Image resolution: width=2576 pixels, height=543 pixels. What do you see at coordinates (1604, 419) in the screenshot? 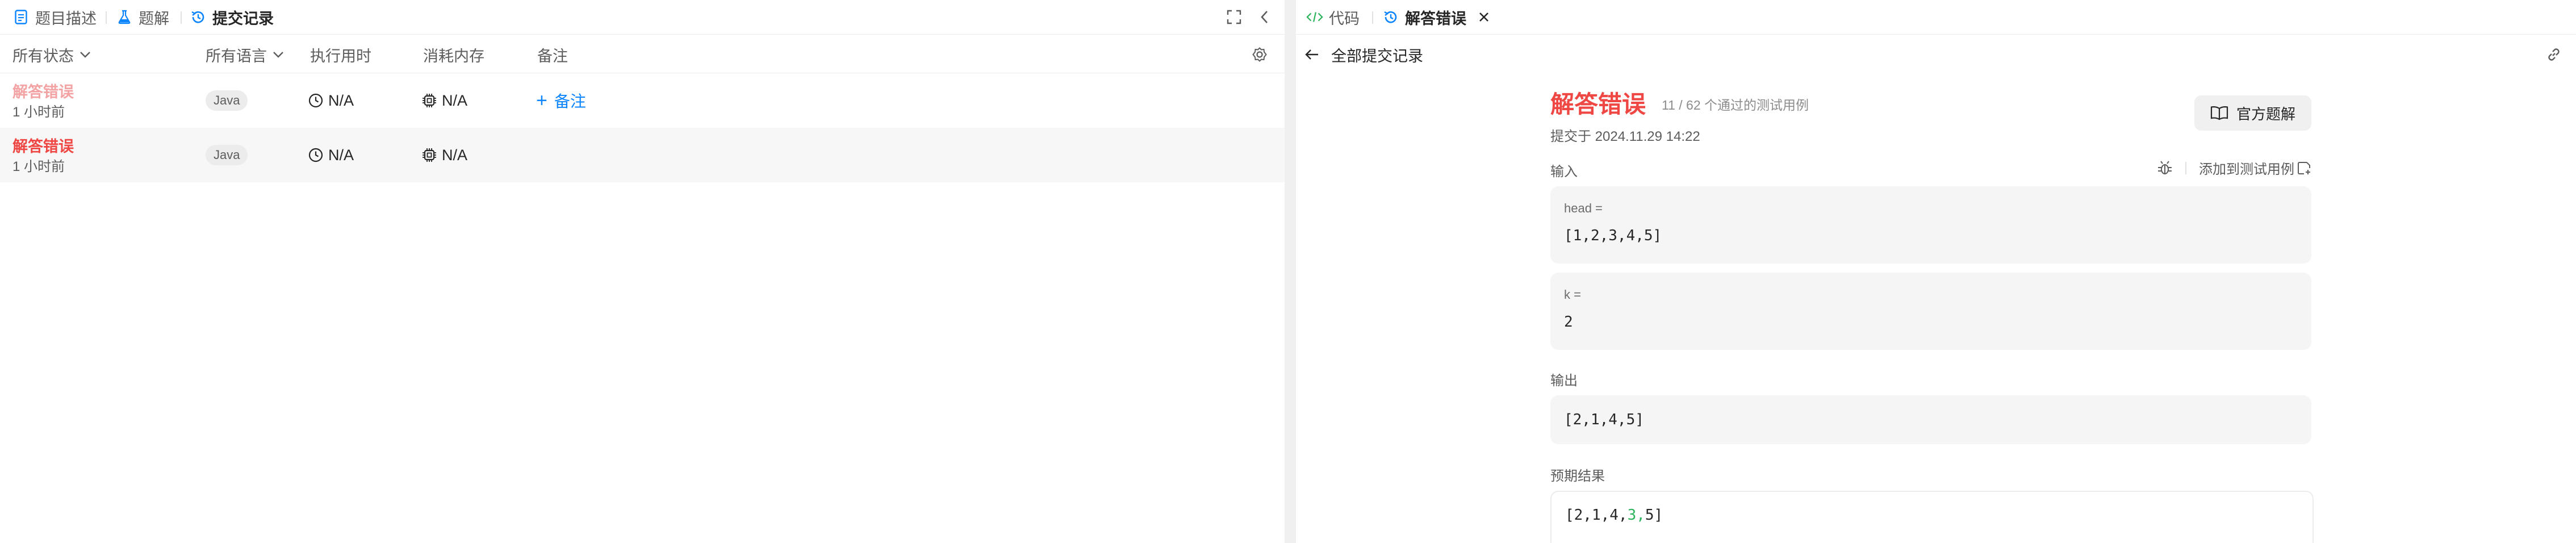
I see `output-value: [2,1,4,5]` at bounding box center [1604, 419].